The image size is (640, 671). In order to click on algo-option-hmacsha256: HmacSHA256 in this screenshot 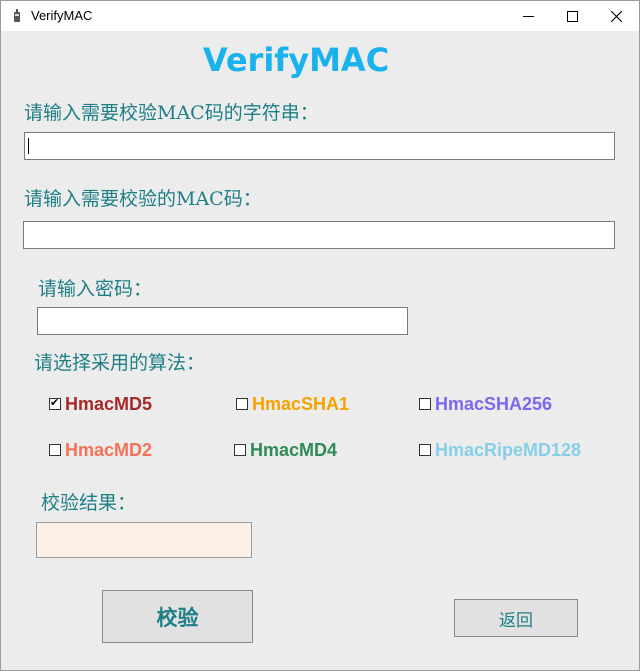, I will do `click(485, 404)`.